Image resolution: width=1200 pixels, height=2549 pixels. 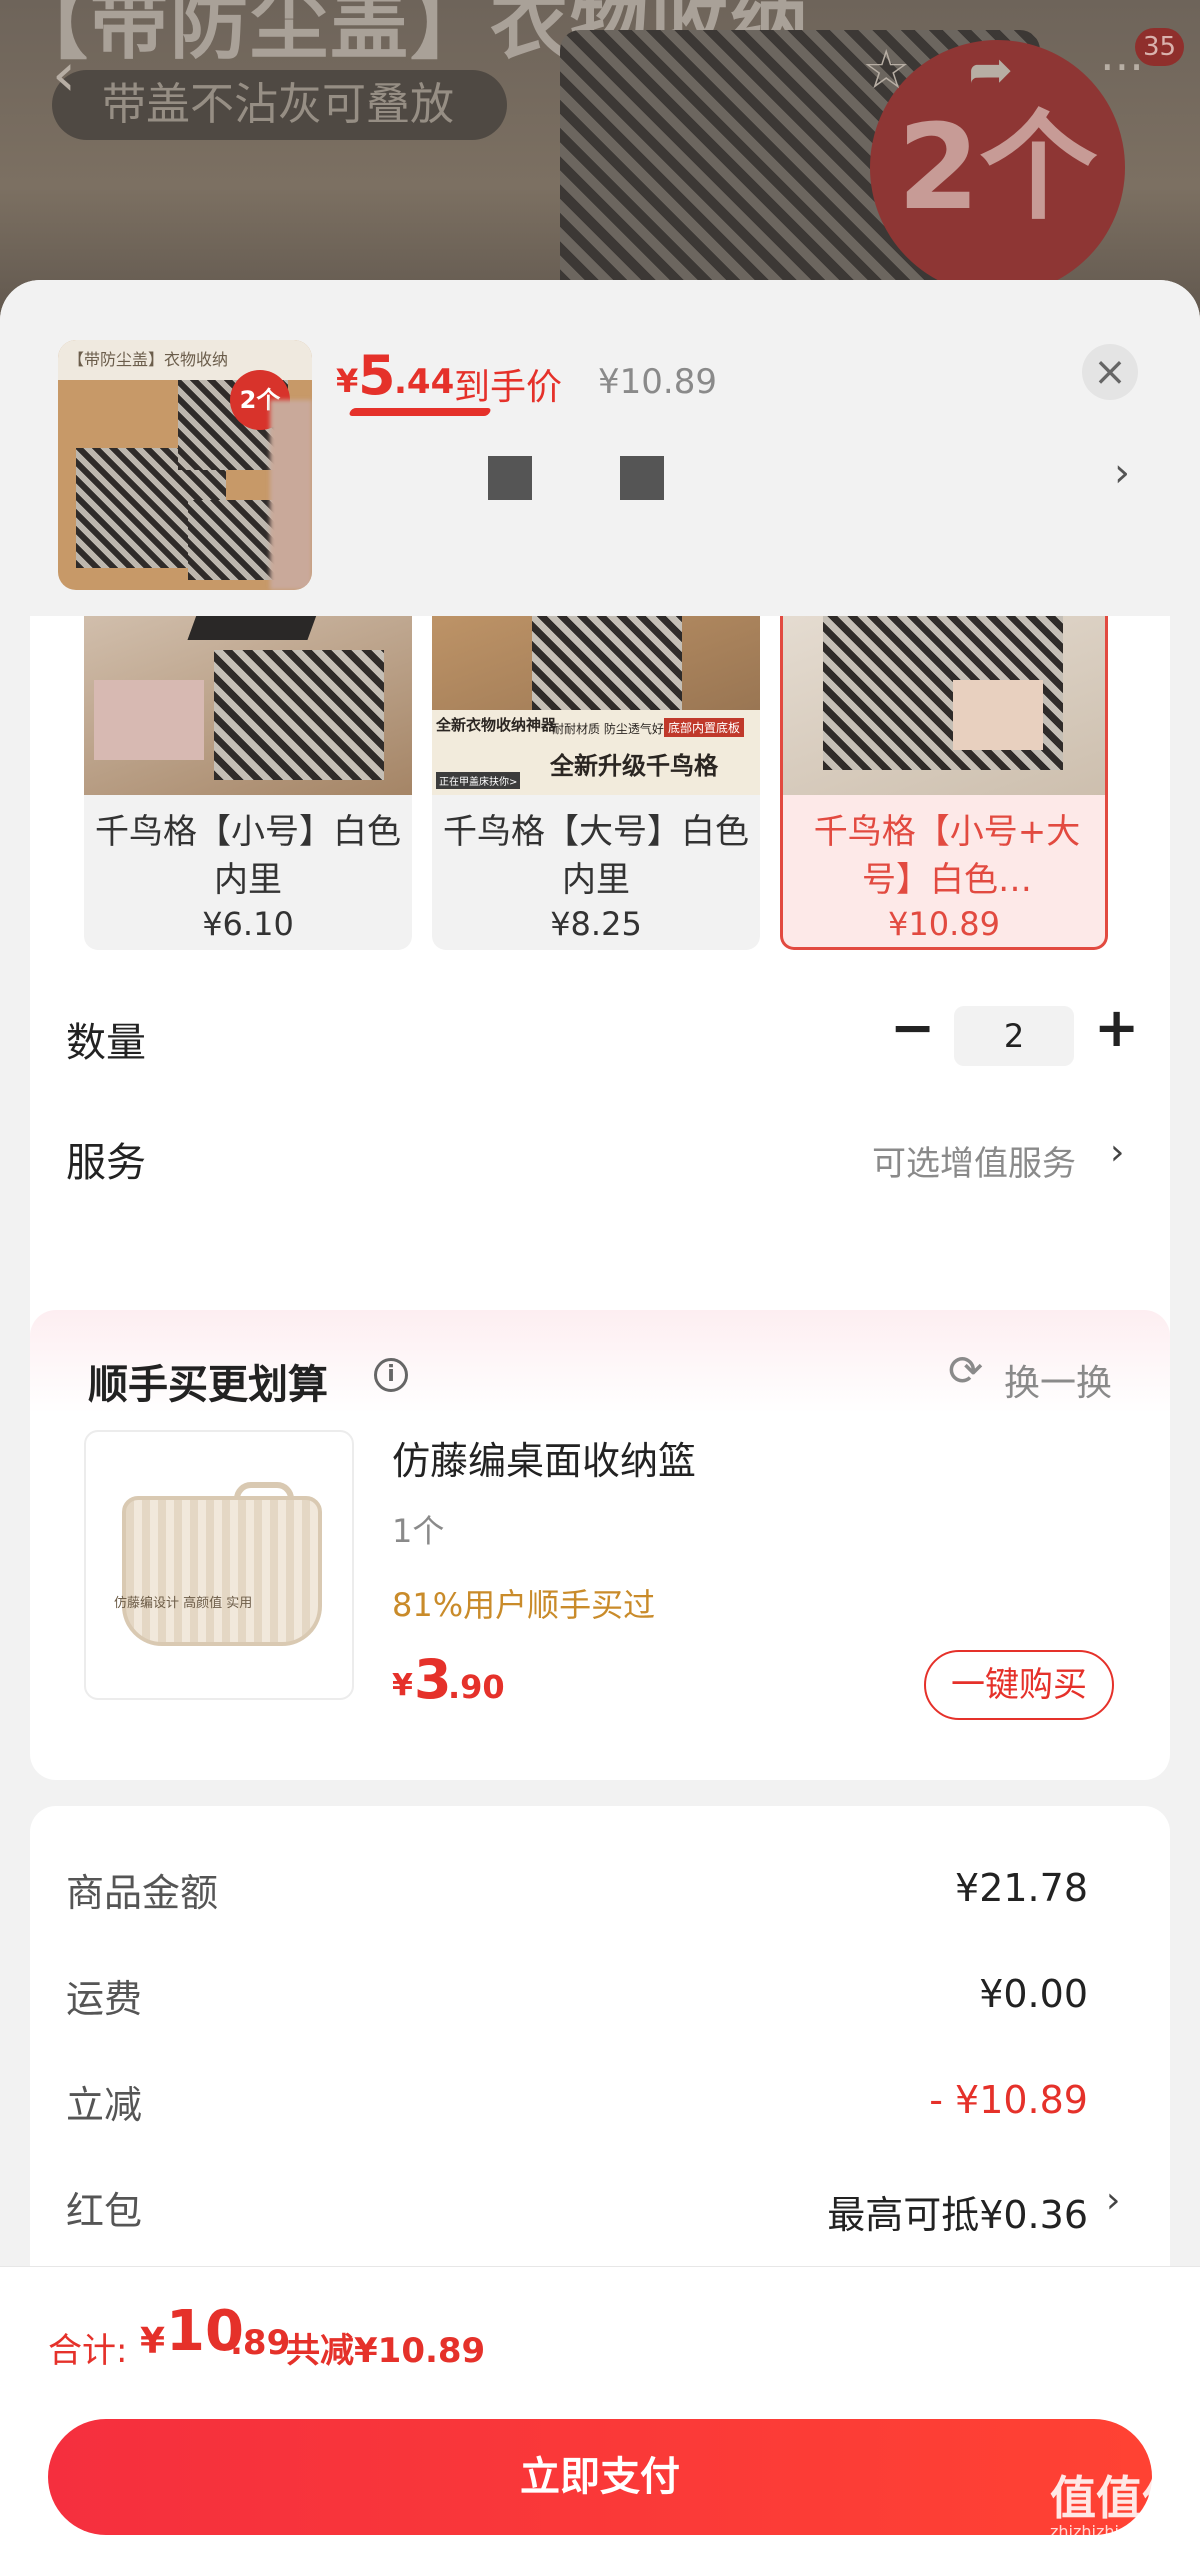 What do you see at coordinates (478, 780) in the screenshot?
I see `banner-tag: 正在甲盖床扶你>` at bounding box center [478, 780].